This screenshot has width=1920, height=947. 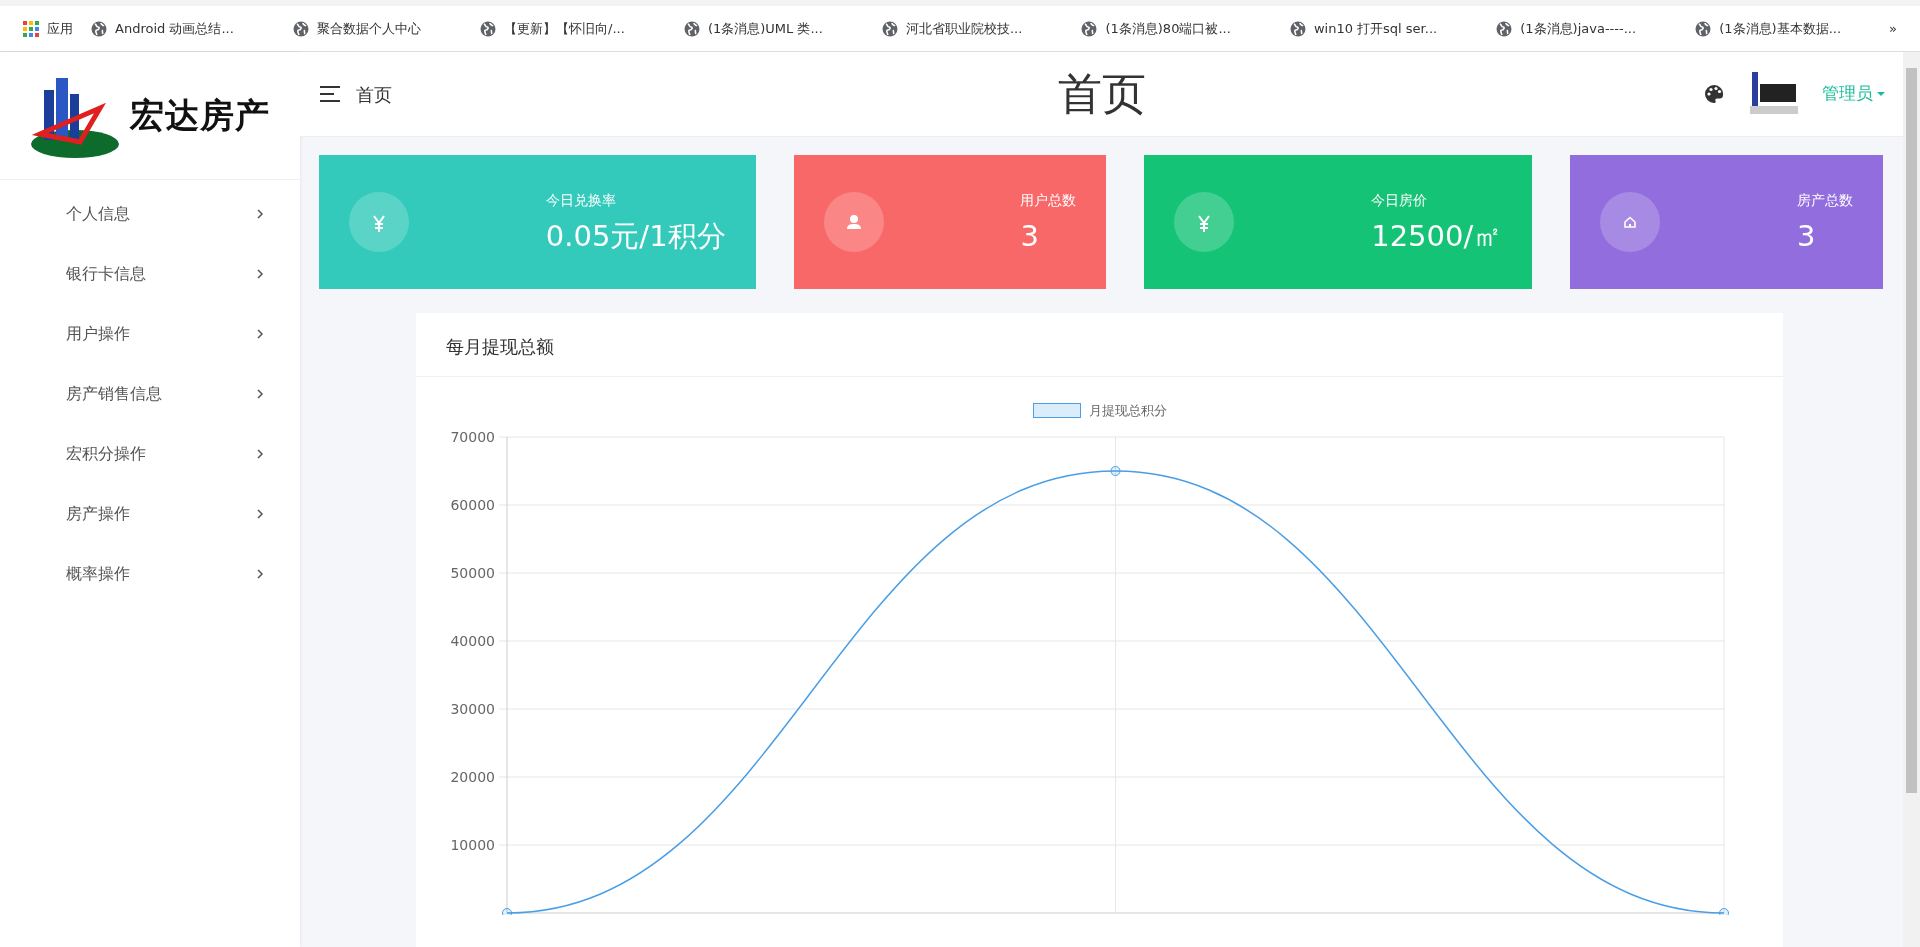 What do you see at coordinates (356, 28) in the screenshot?
I see `bookmark-link: 聚合数据个人中心` at bounding box center [356, 28].